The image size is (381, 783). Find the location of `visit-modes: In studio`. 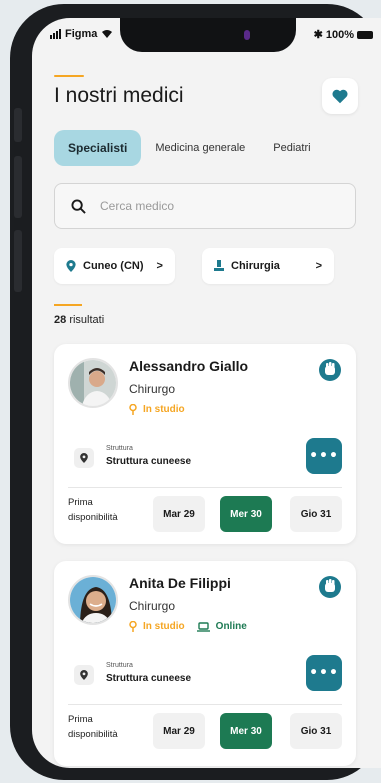

visit-modes: In studio is located at coordinates (157, 409).